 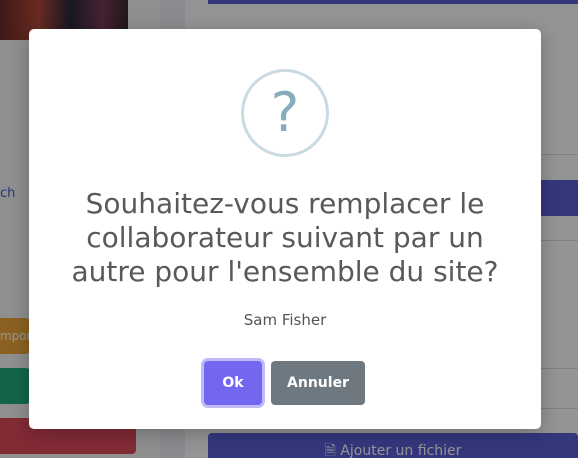 I want to click on cancel-button: Annuler, so click(x=318, y=383).